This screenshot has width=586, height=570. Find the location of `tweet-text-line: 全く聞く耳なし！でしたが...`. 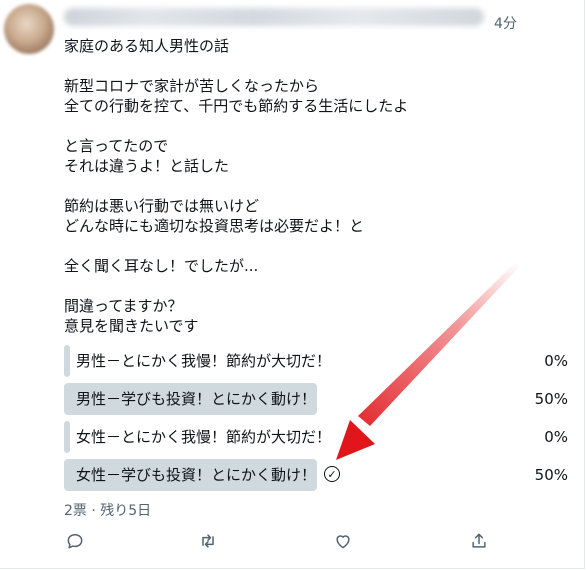

tweet-text-line: 全く聞く耳なし！でしたが... is located at coordinates (161, 266).